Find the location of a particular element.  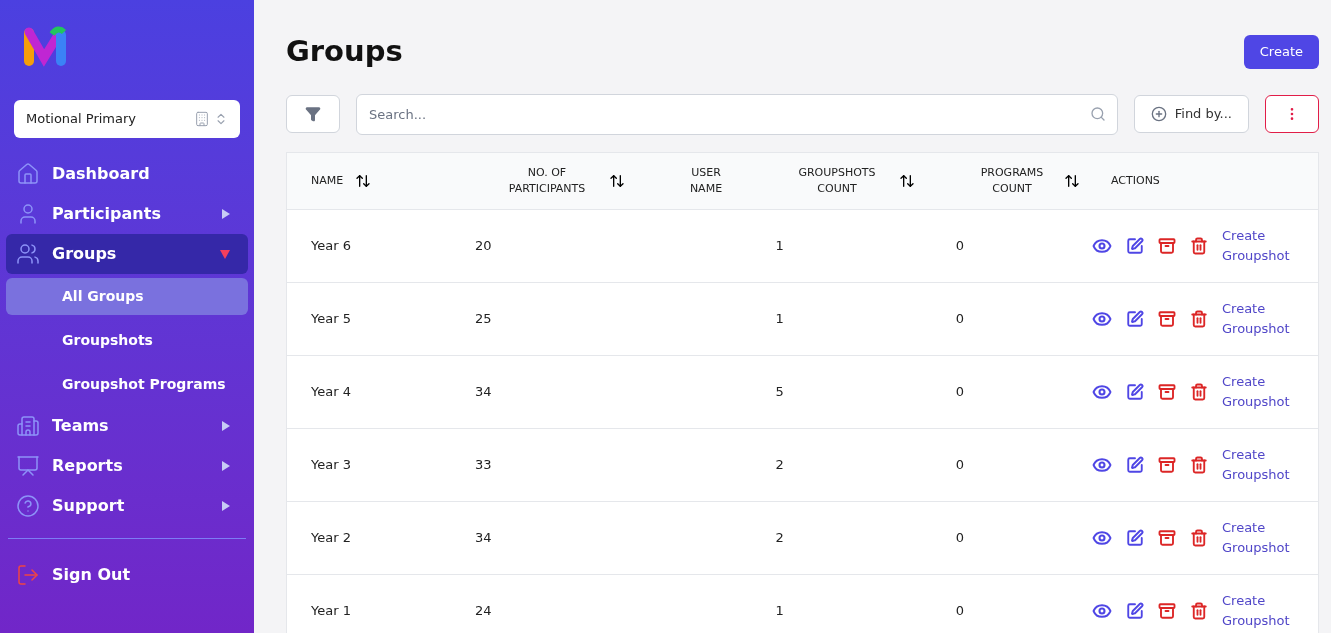

name-cell: Year 4 is located at coordinates (331, 391).